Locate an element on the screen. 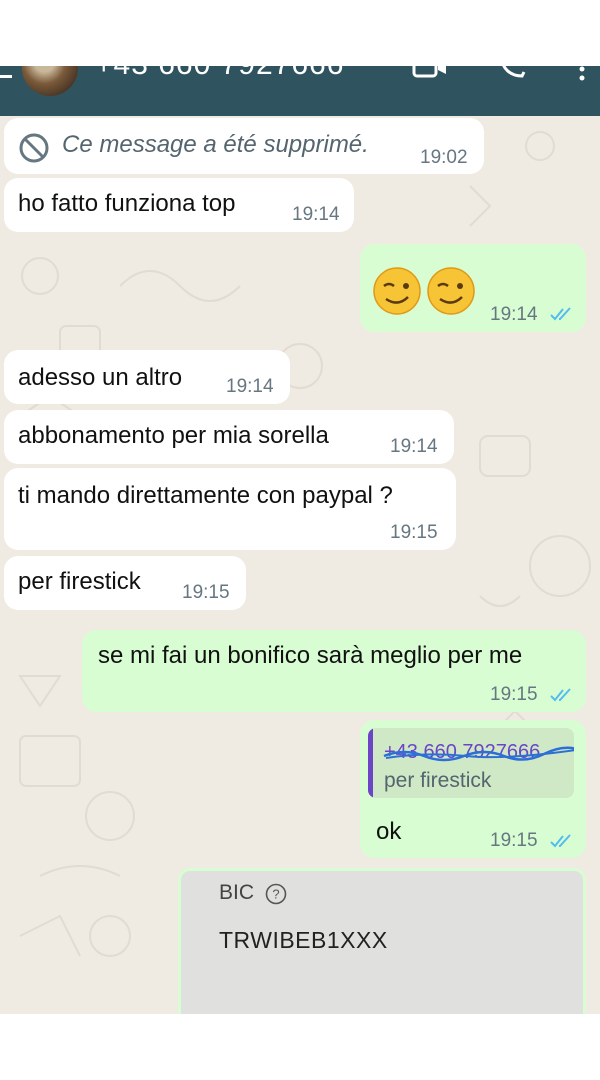 Image resolution: width=600 pixels, height=1080 pixels. message-text: adesso un altro is located at coordinates (100, 377).